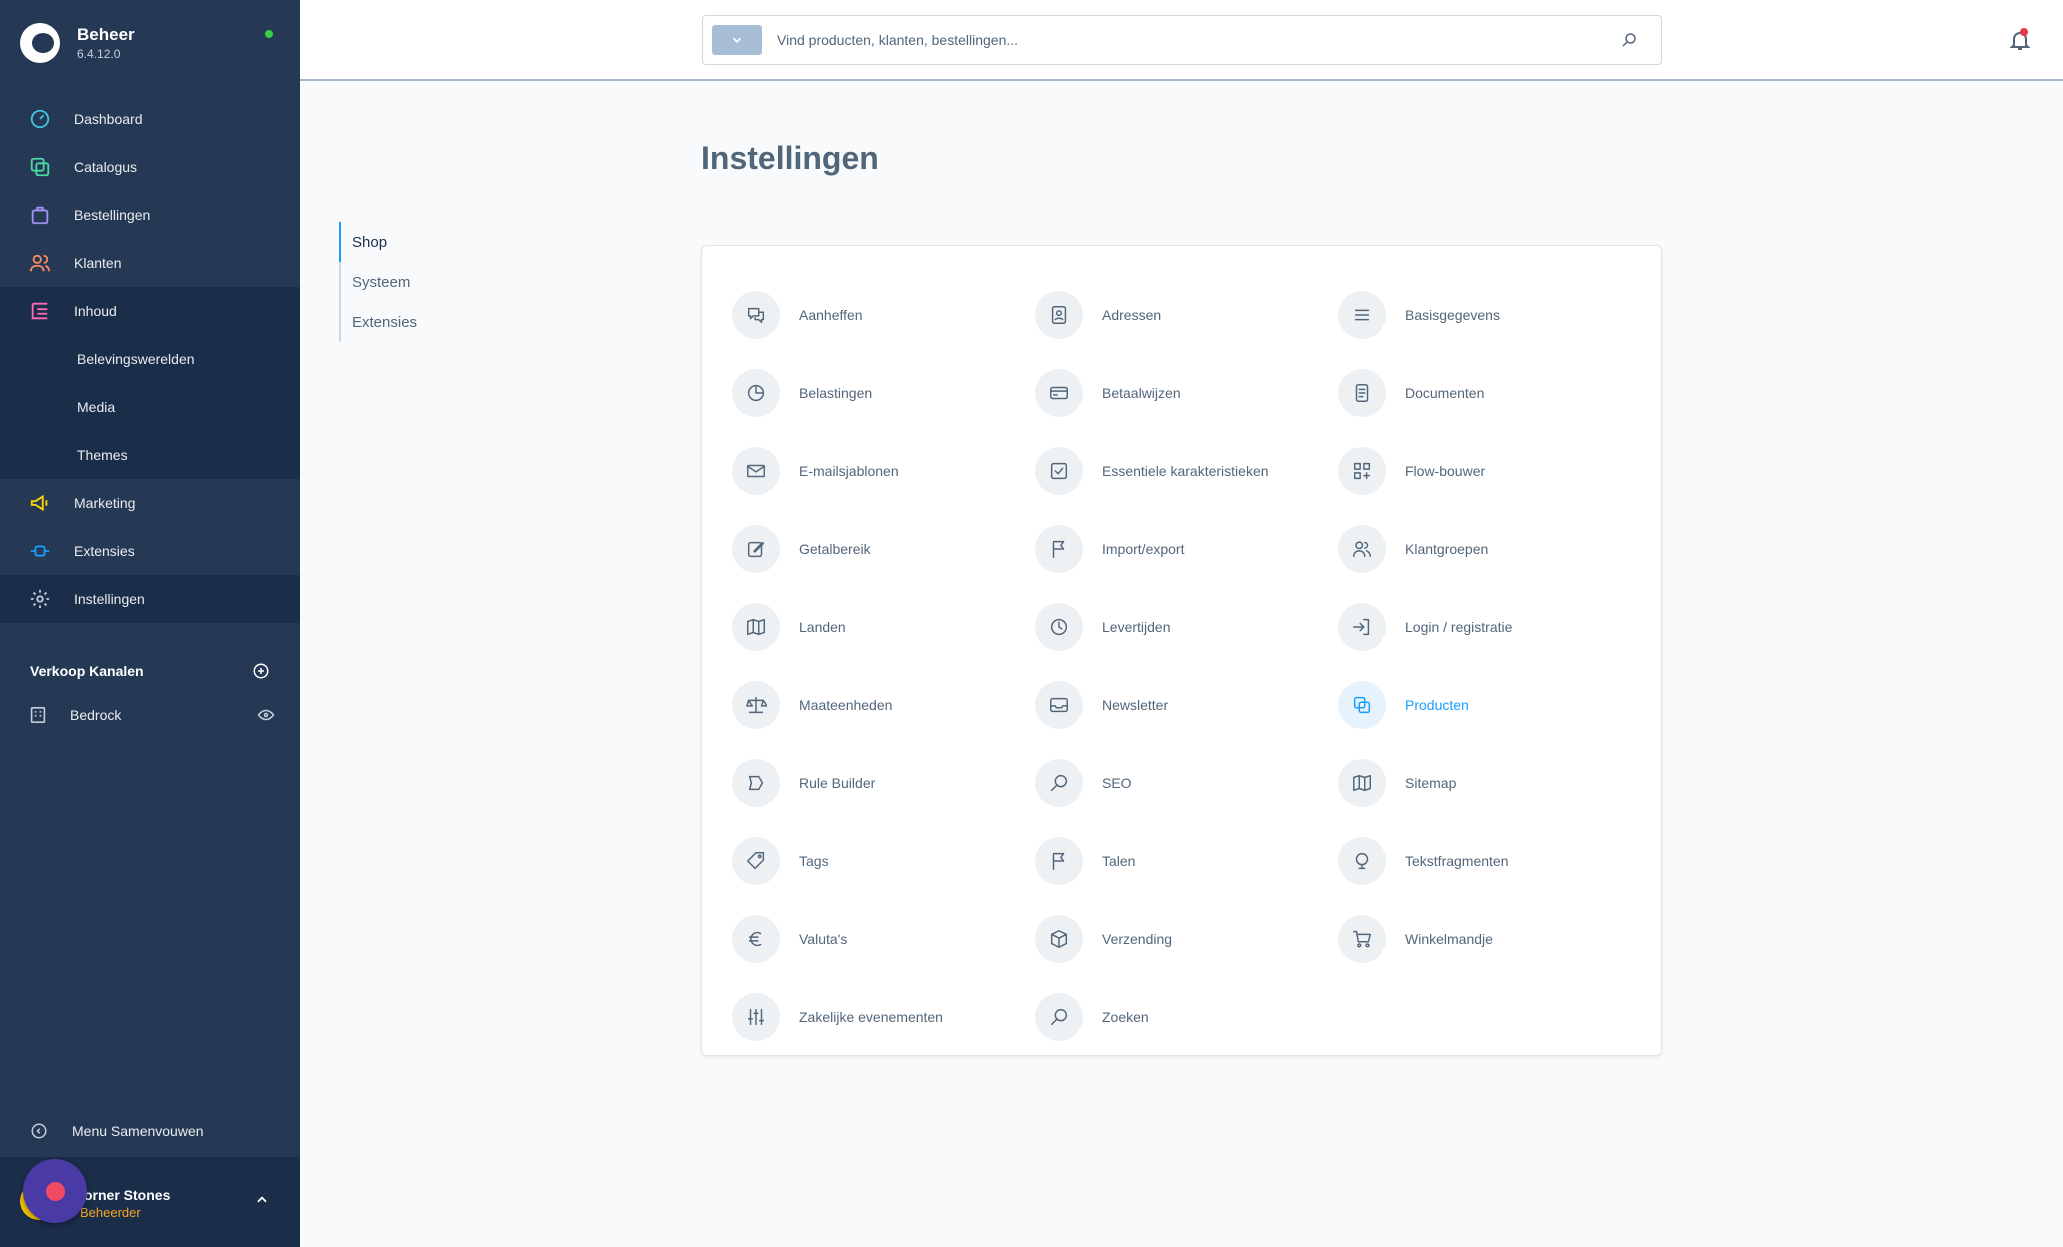 This screenshot has width=2063, height=1247. What do you see at coordinates (1490, 705) in the screenshot?
I see `setting-item: Producten` at bounding box center [1490, 705].